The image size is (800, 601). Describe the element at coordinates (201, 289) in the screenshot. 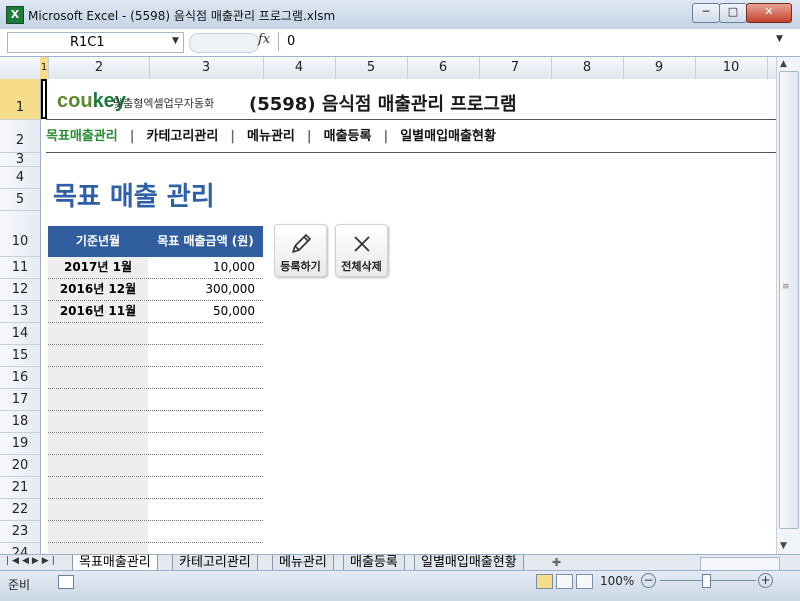

I see `cell-amount: 300,000` at that location.